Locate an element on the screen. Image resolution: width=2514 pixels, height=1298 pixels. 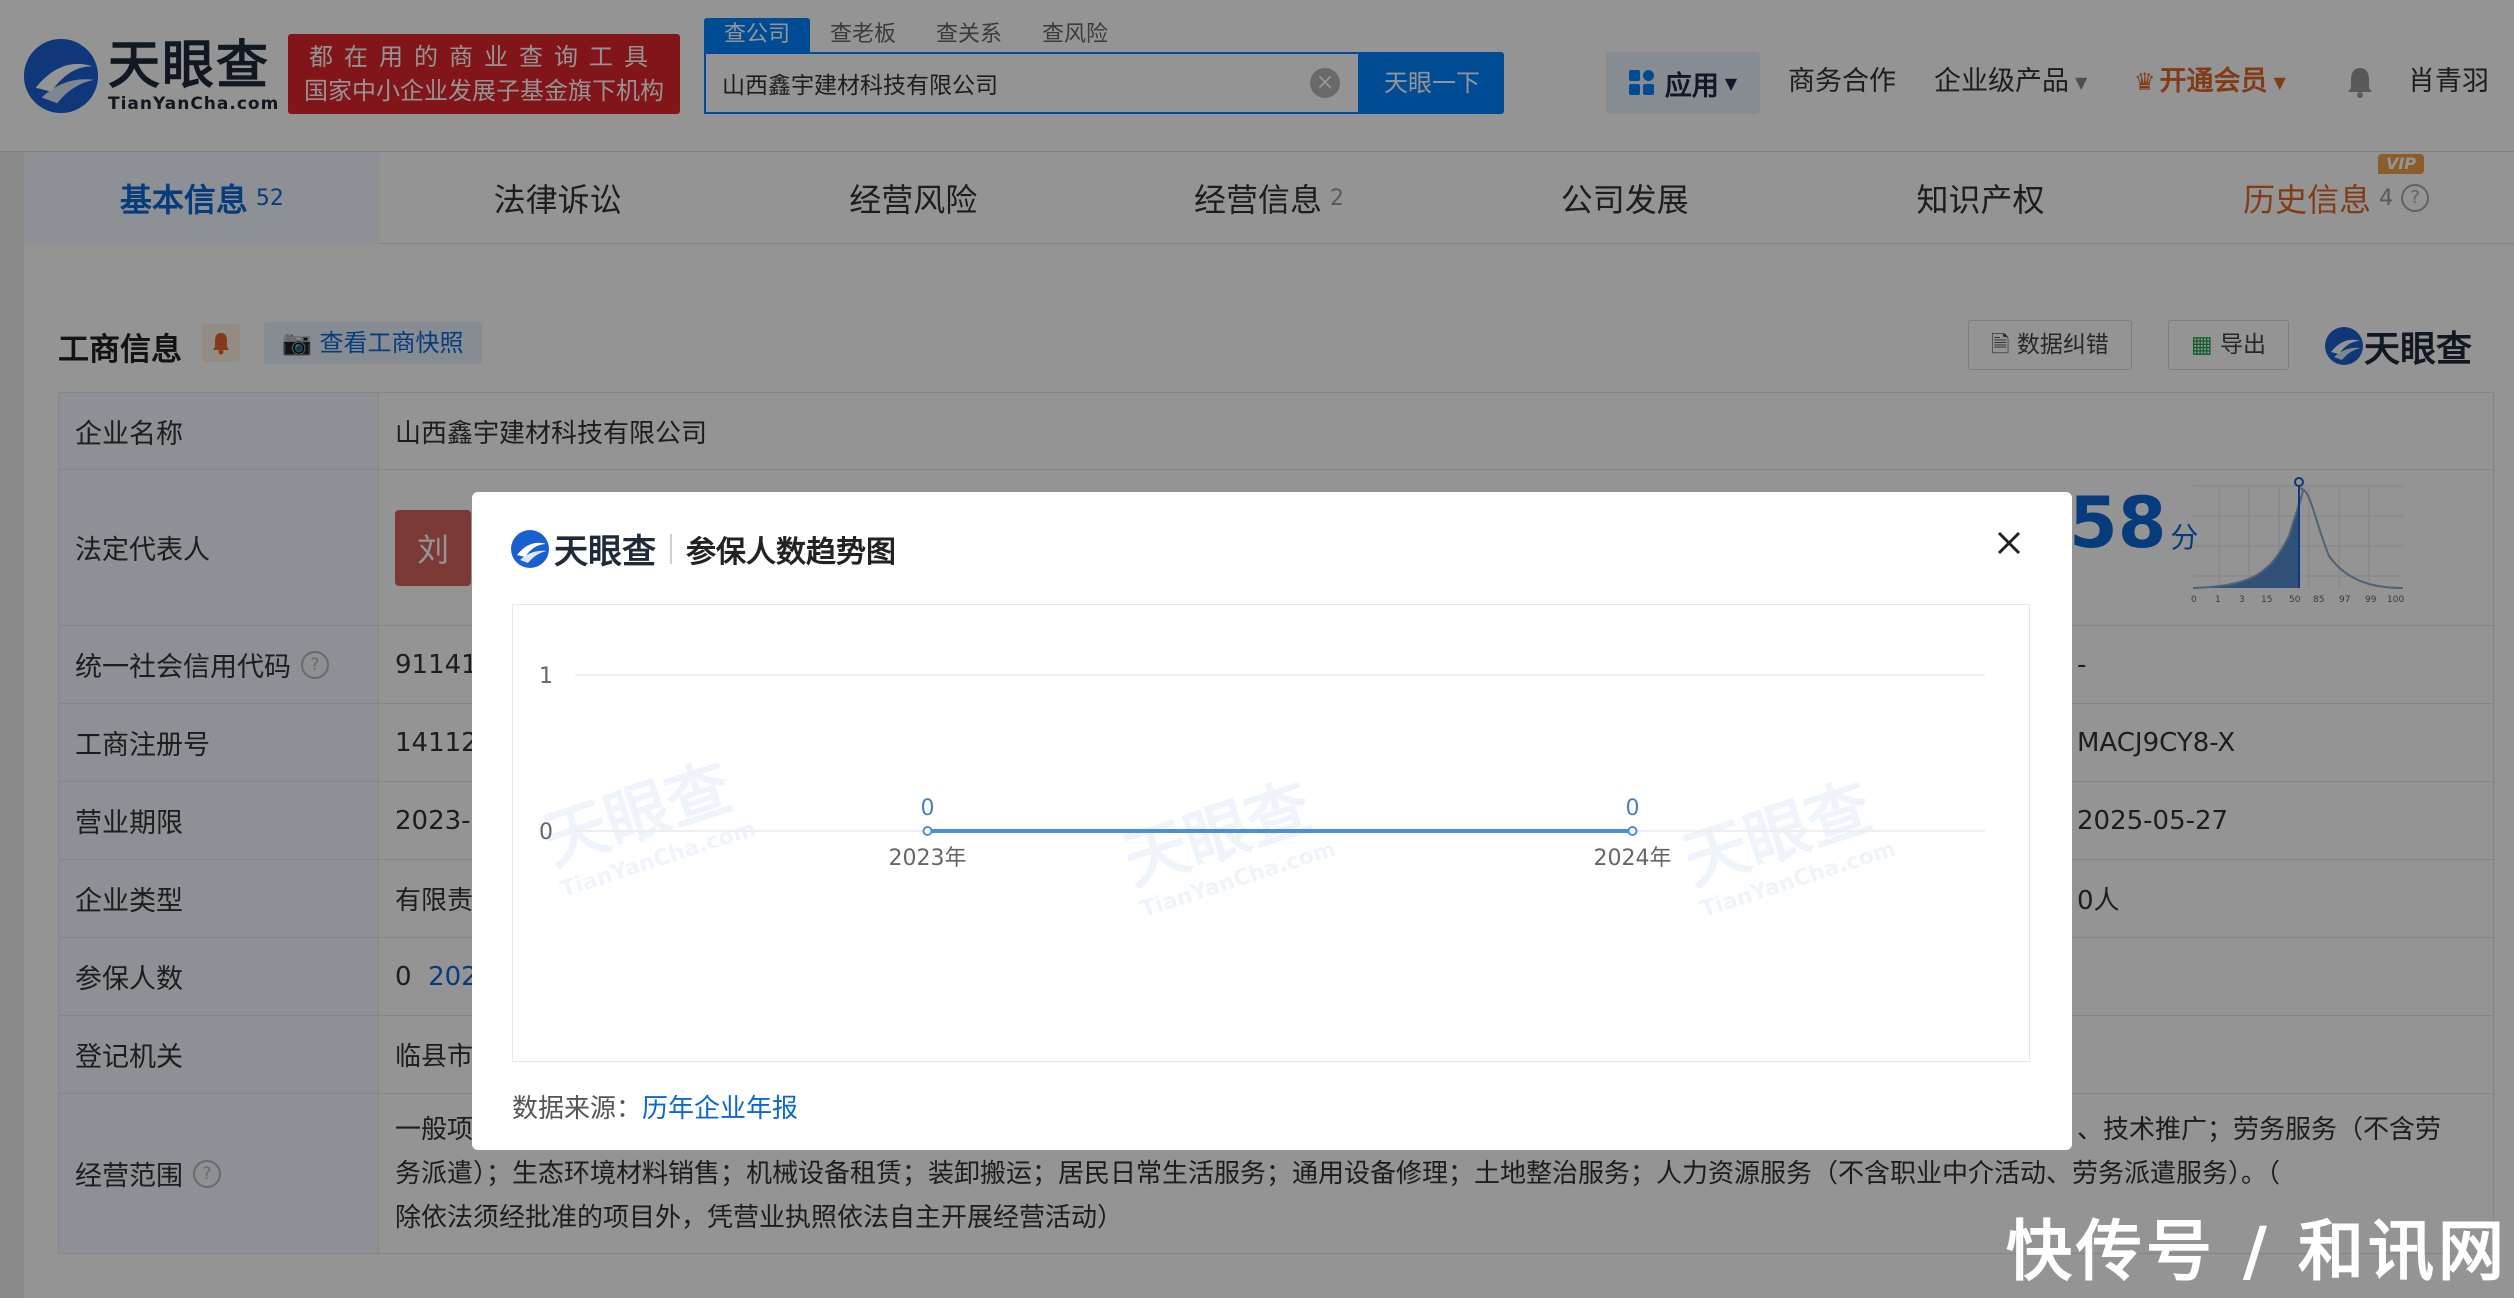
data-source-label: 数据来源： is located at coordinates (577, 1109).